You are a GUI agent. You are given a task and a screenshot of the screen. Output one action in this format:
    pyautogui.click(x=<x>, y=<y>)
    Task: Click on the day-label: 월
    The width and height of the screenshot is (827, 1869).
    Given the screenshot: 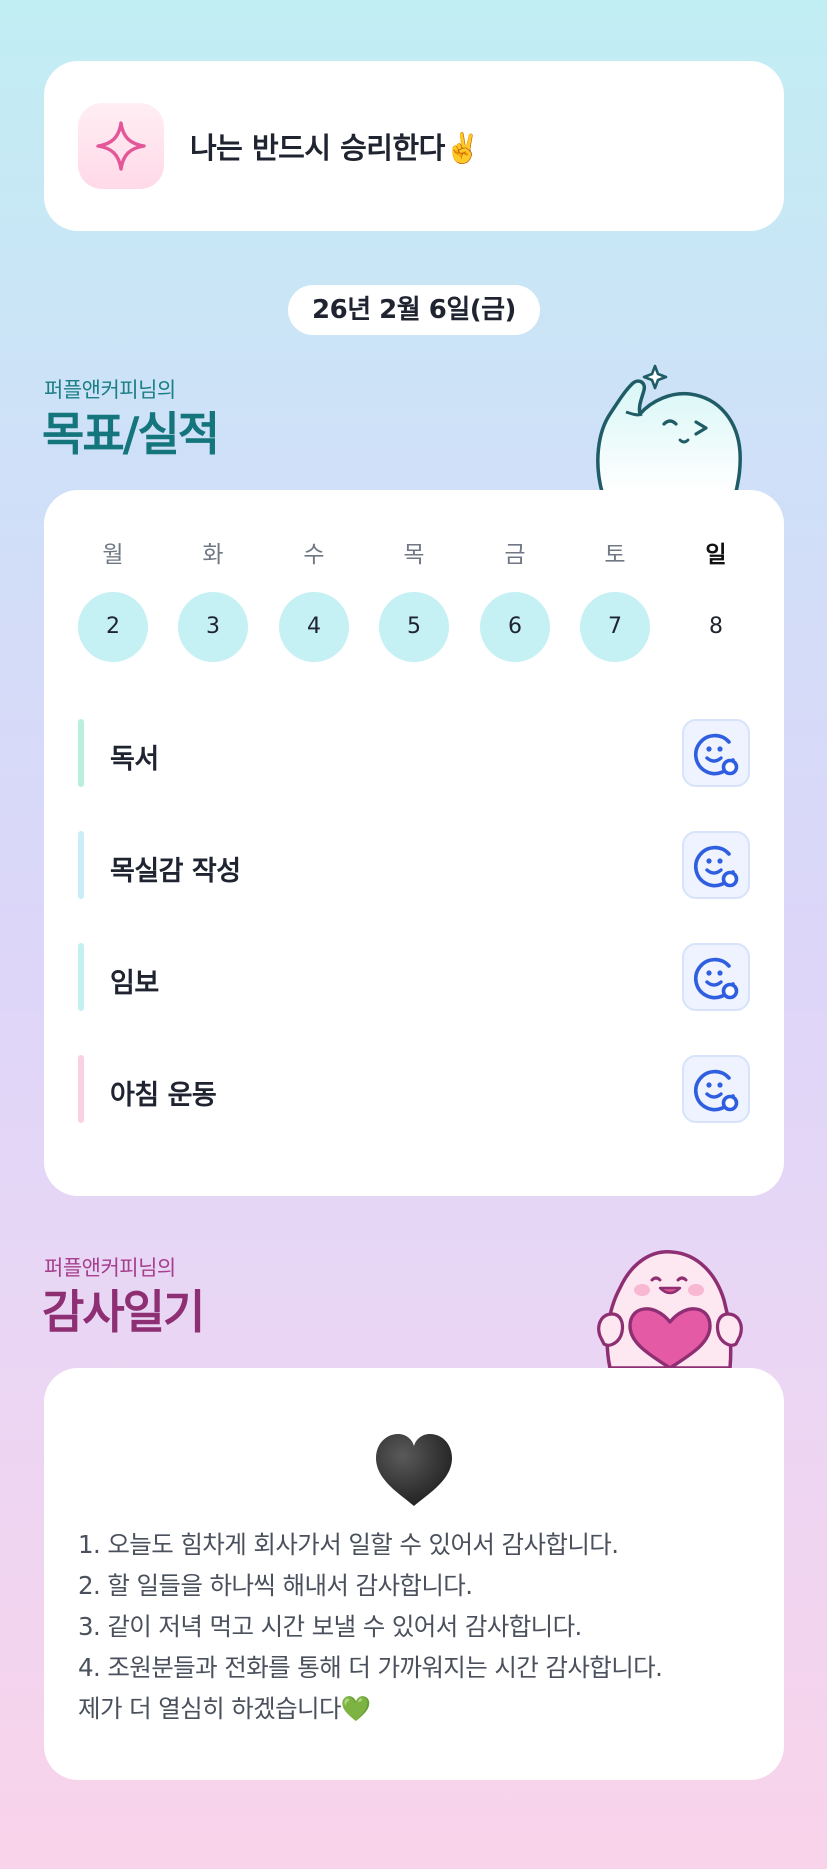 What is the action you would take?
    pyautogui.click(x=113, y=555)
    